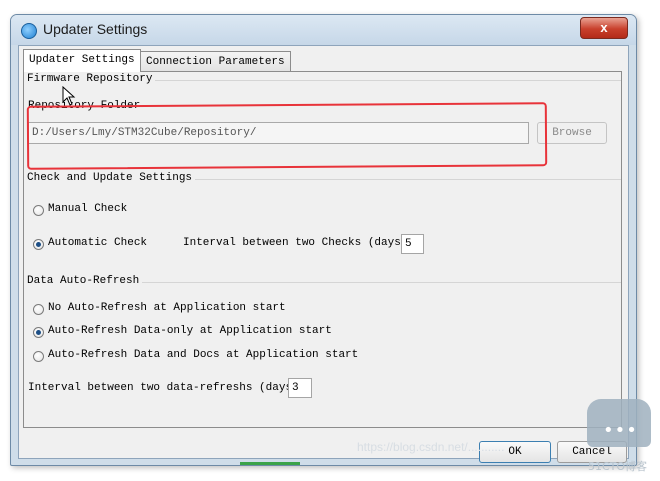 The image size is (660, 481). I want to click on close-button: x, so click(604, 28).